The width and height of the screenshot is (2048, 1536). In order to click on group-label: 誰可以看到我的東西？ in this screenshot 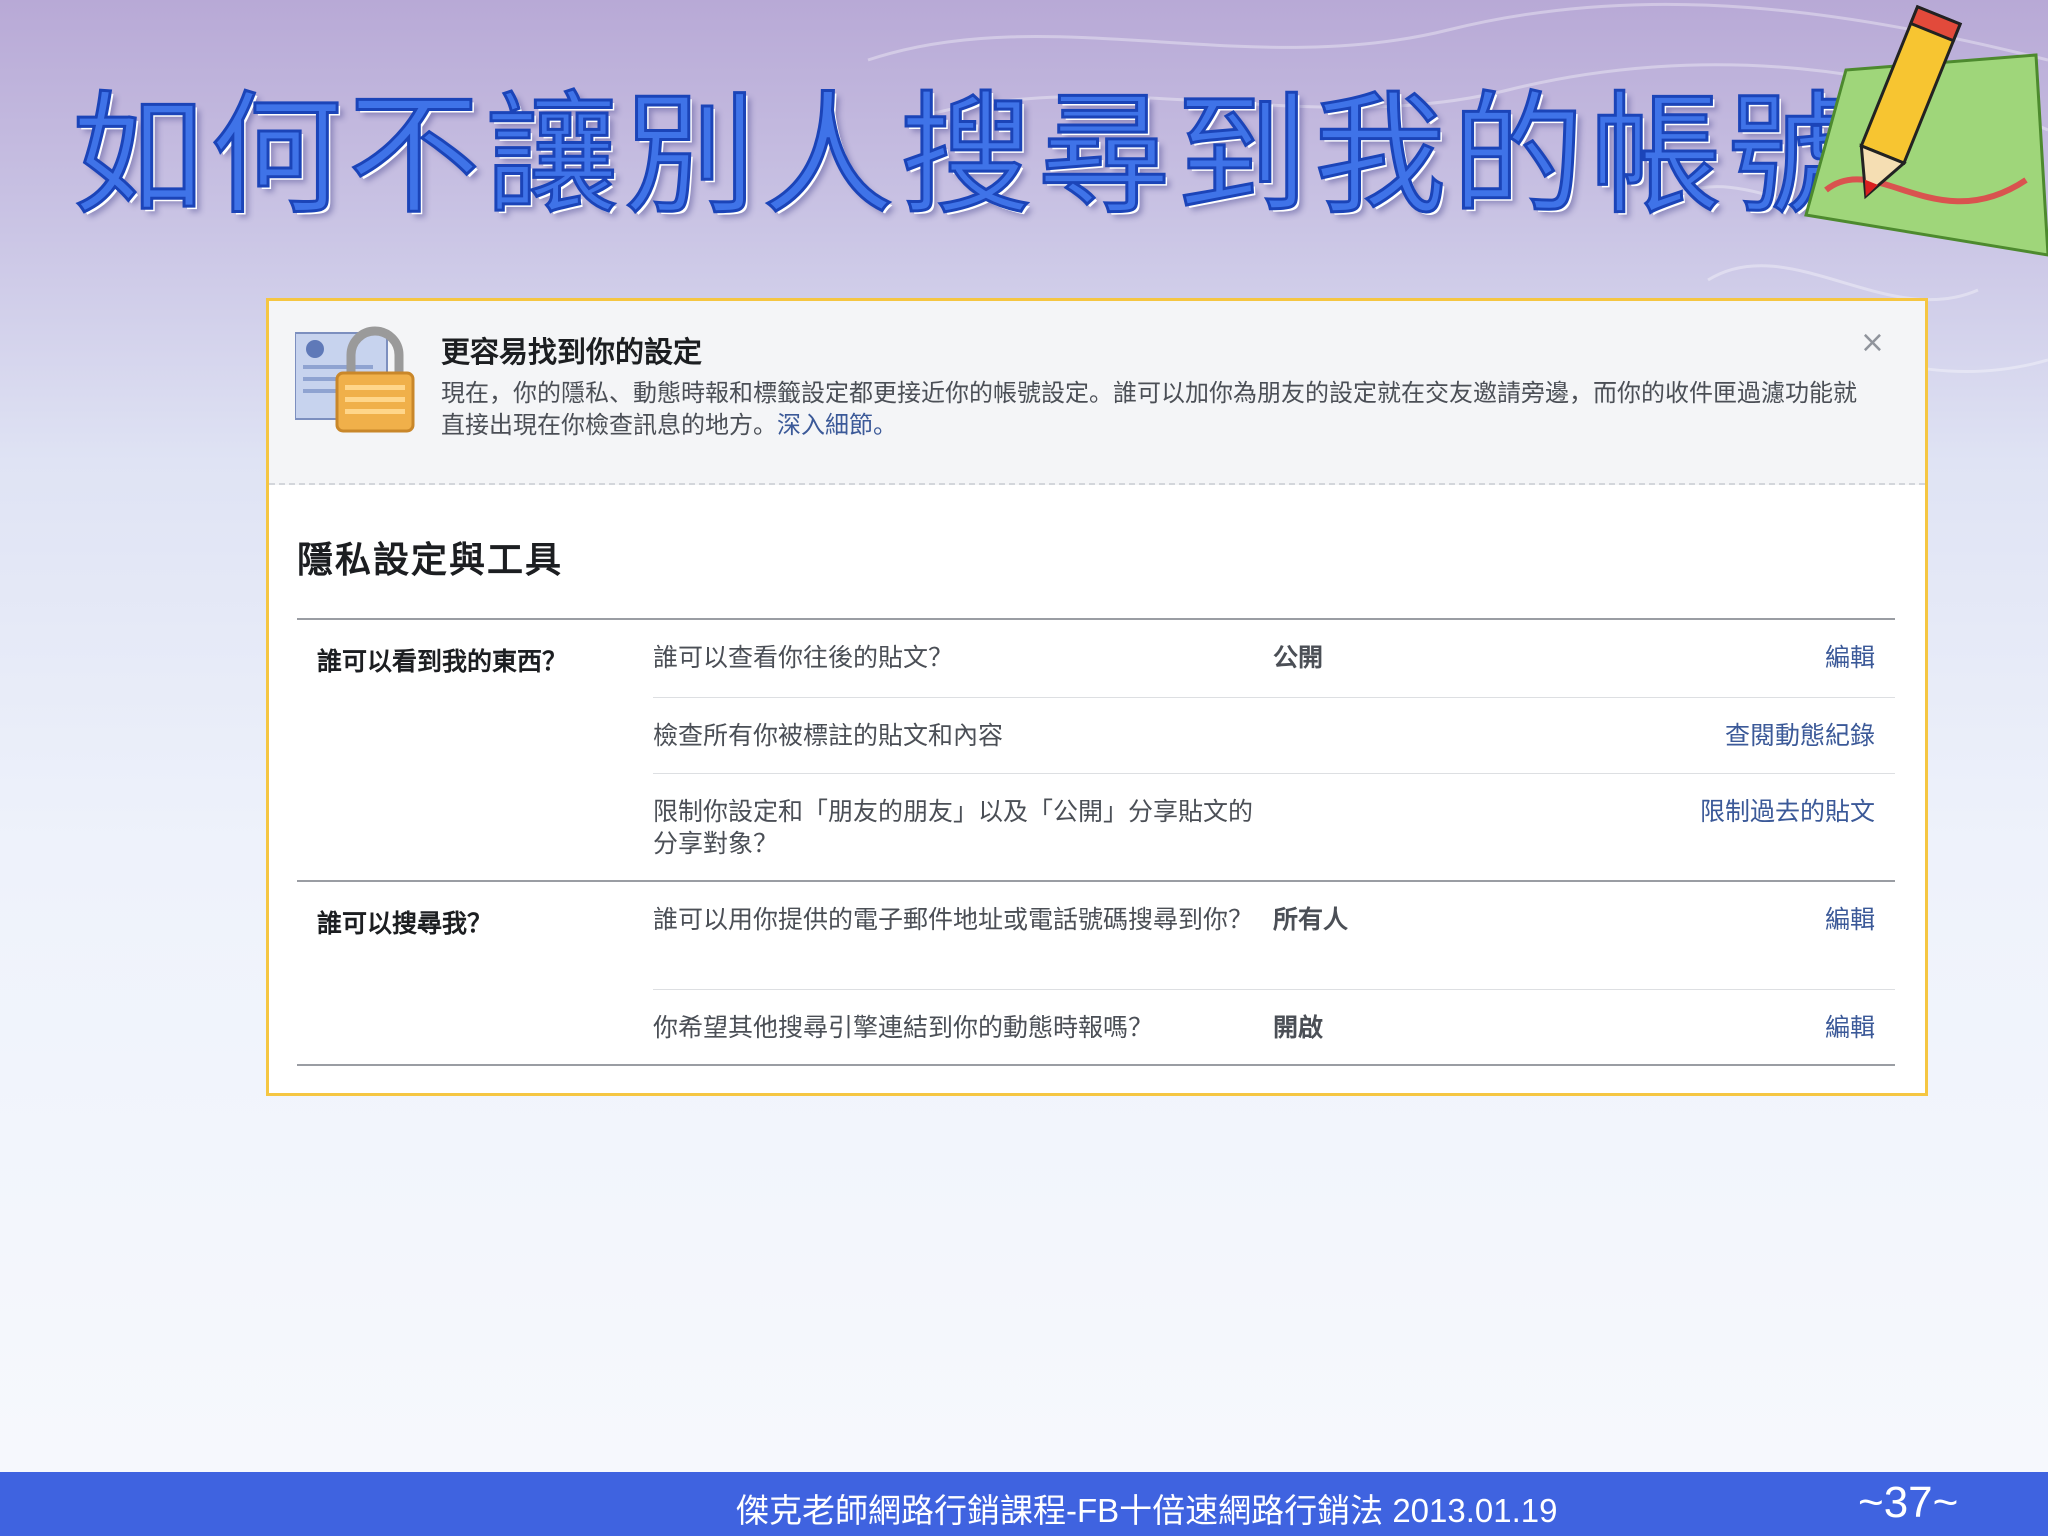, I will do `click(442, 661)`.